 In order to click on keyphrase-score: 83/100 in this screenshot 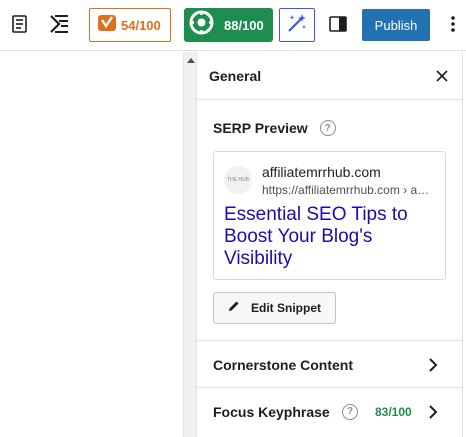, I will do `click(393, 411)`.